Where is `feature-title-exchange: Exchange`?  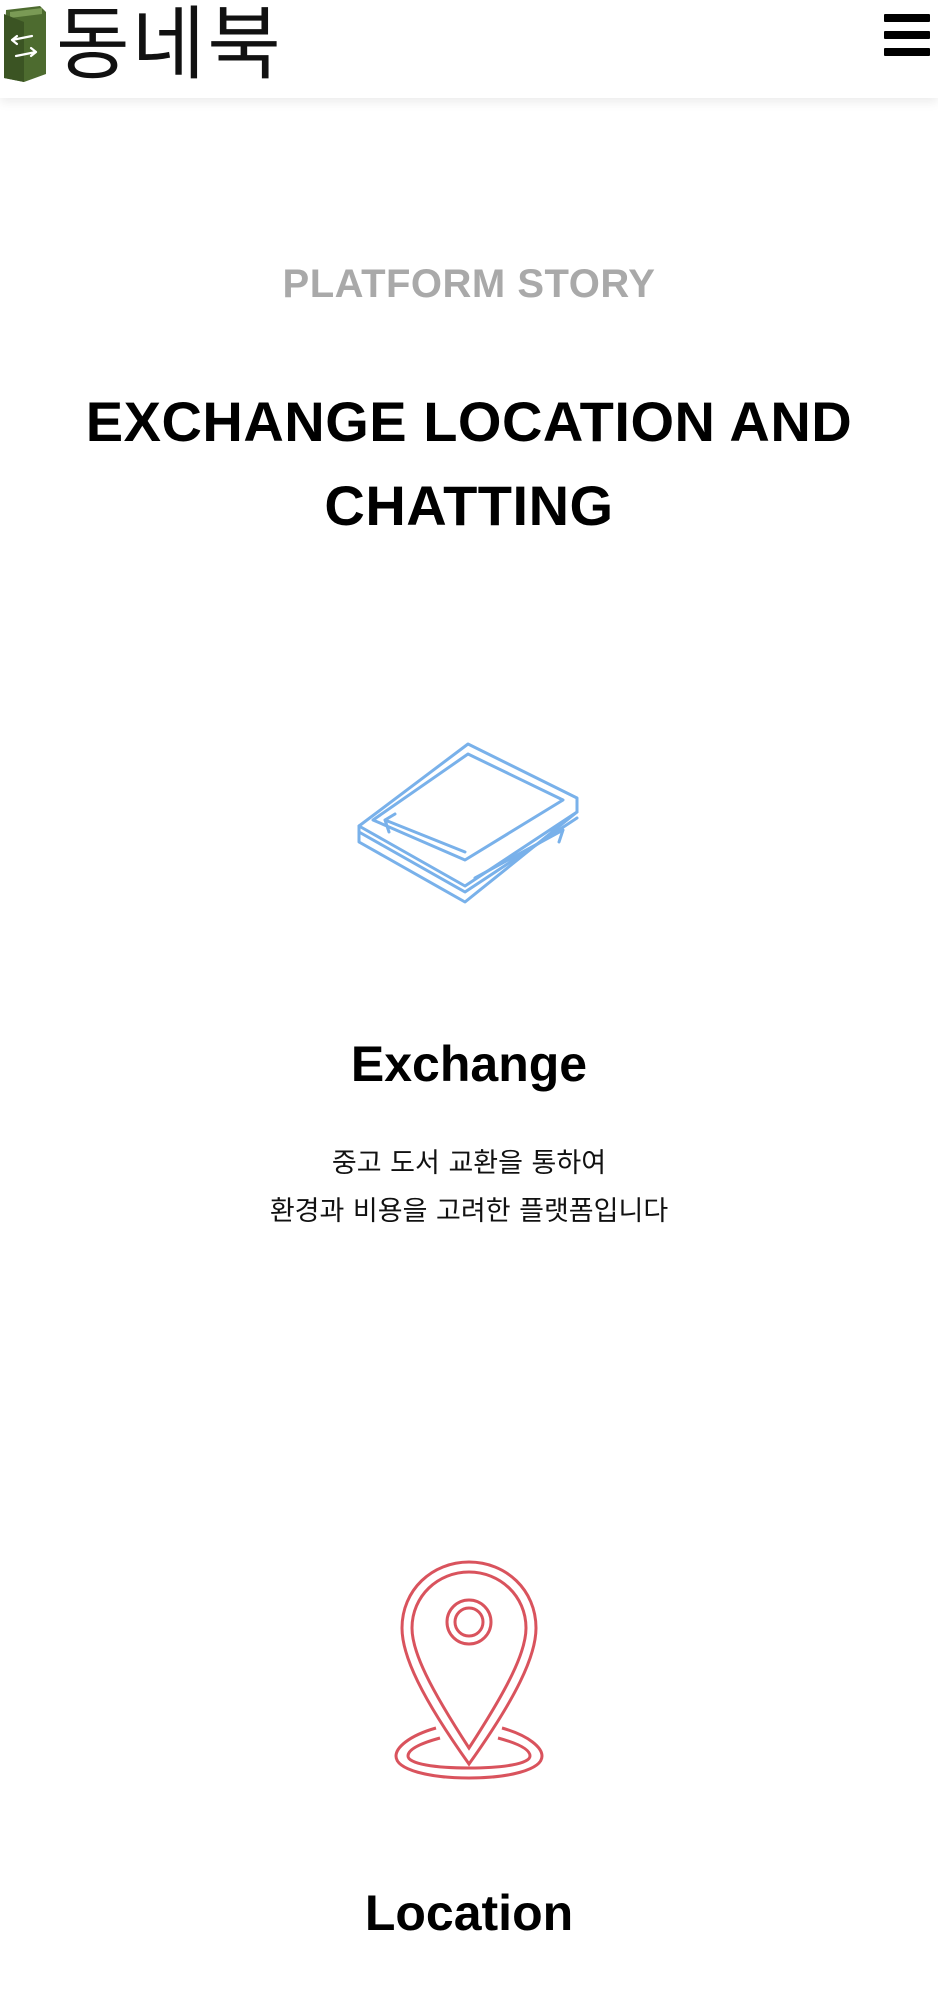
feature-title-exchange: Exchange is located at coordinates (469, 1064).